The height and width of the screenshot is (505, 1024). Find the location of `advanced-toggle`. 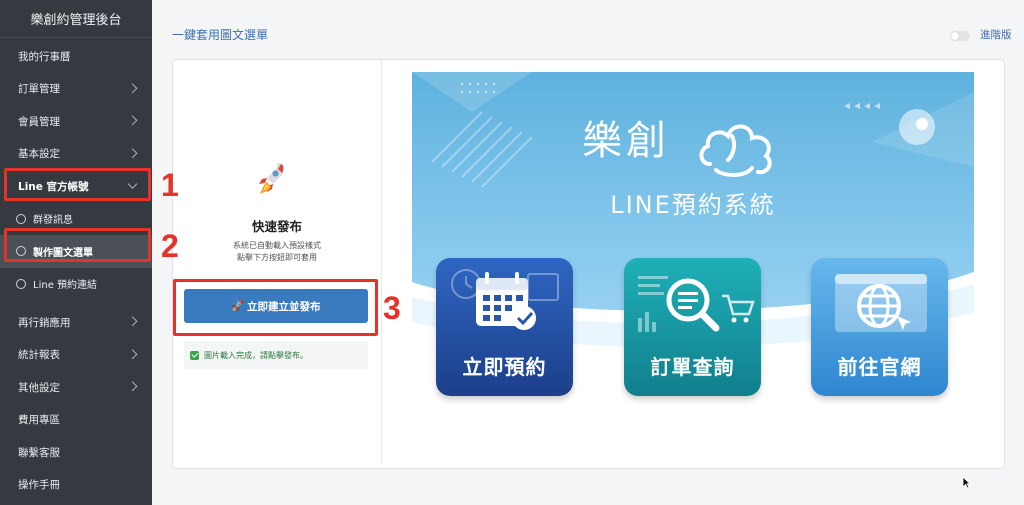

advanced-toggle is located at coordinates (960, 36).